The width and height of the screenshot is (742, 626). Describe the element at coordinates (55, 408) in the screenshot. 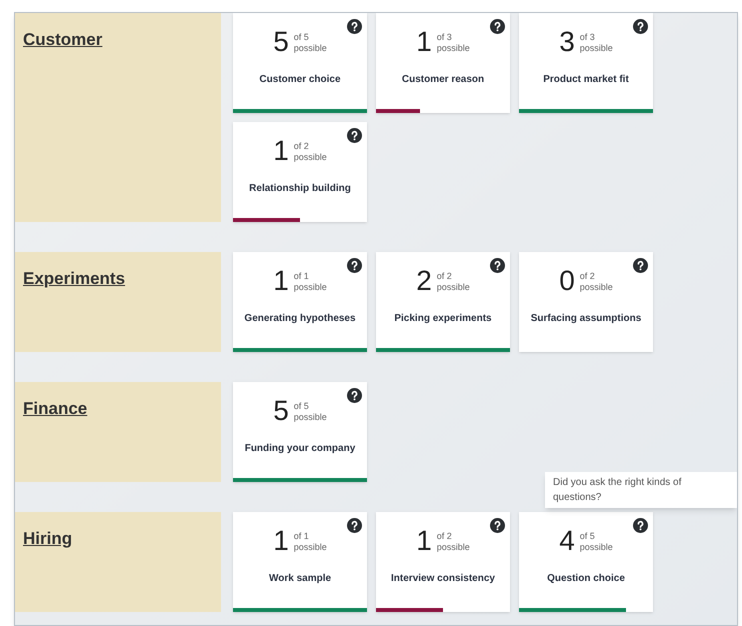

I see `category-link: Finance` at that location.